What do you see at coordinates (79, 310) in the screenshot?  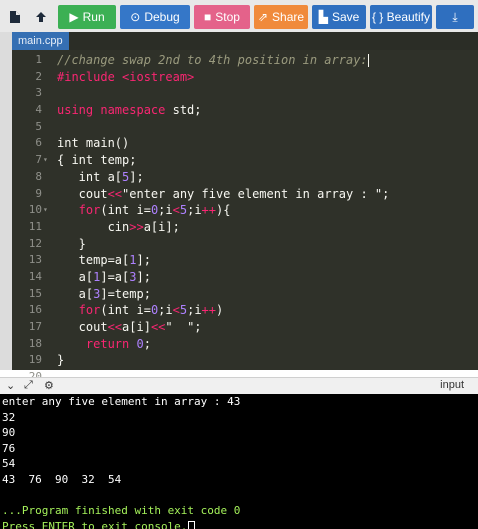 I see `code-token: for` at bounding box center [79, 310].